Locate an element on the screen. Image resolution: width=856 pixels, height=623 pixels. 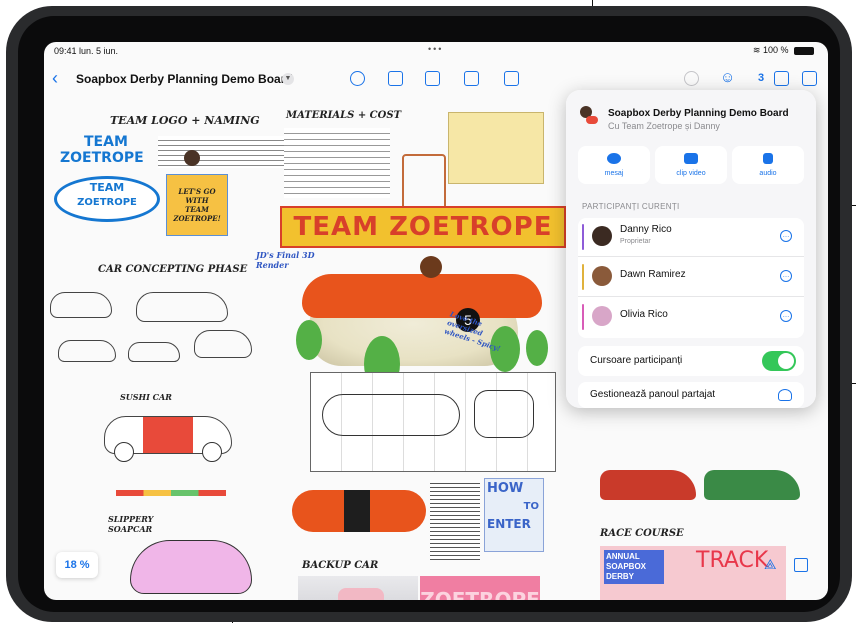
orange-car-stripe is located at coordinates (357, 511).